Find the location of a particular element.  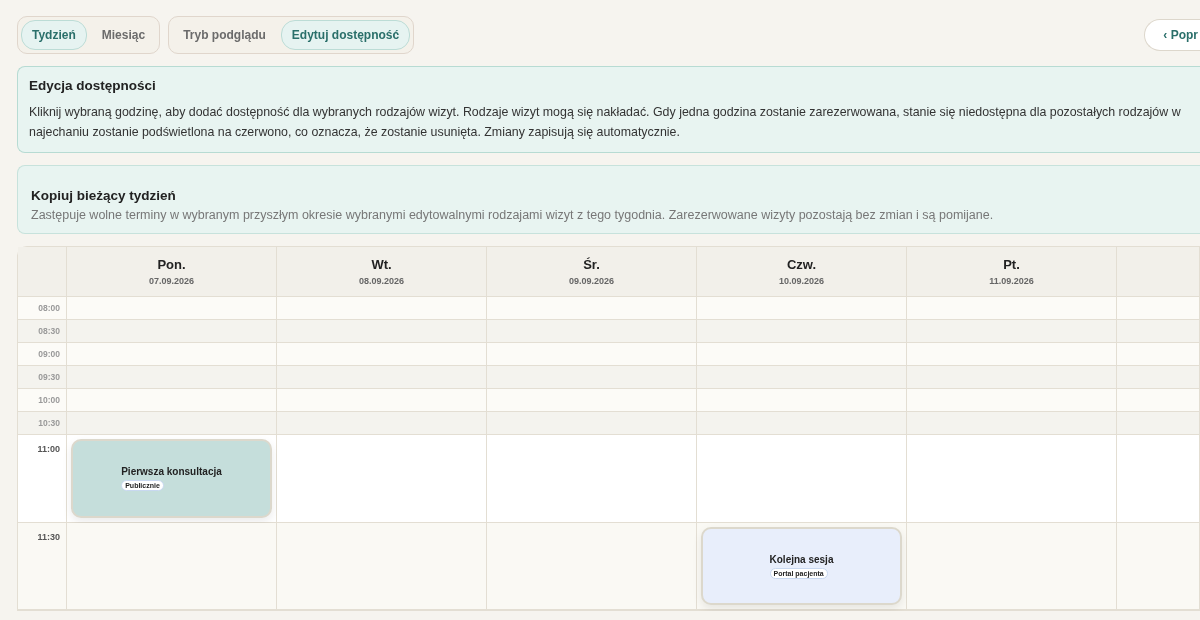

toggle-tab: Edytuj dostępność is located at coordinates (345, 35).